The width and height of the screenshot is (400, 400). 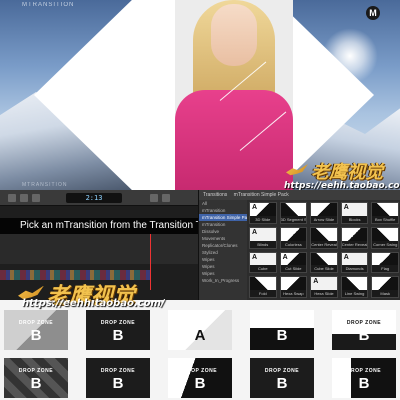 I want to click on drop-zone-letter: A, so click(x=200, y=335).